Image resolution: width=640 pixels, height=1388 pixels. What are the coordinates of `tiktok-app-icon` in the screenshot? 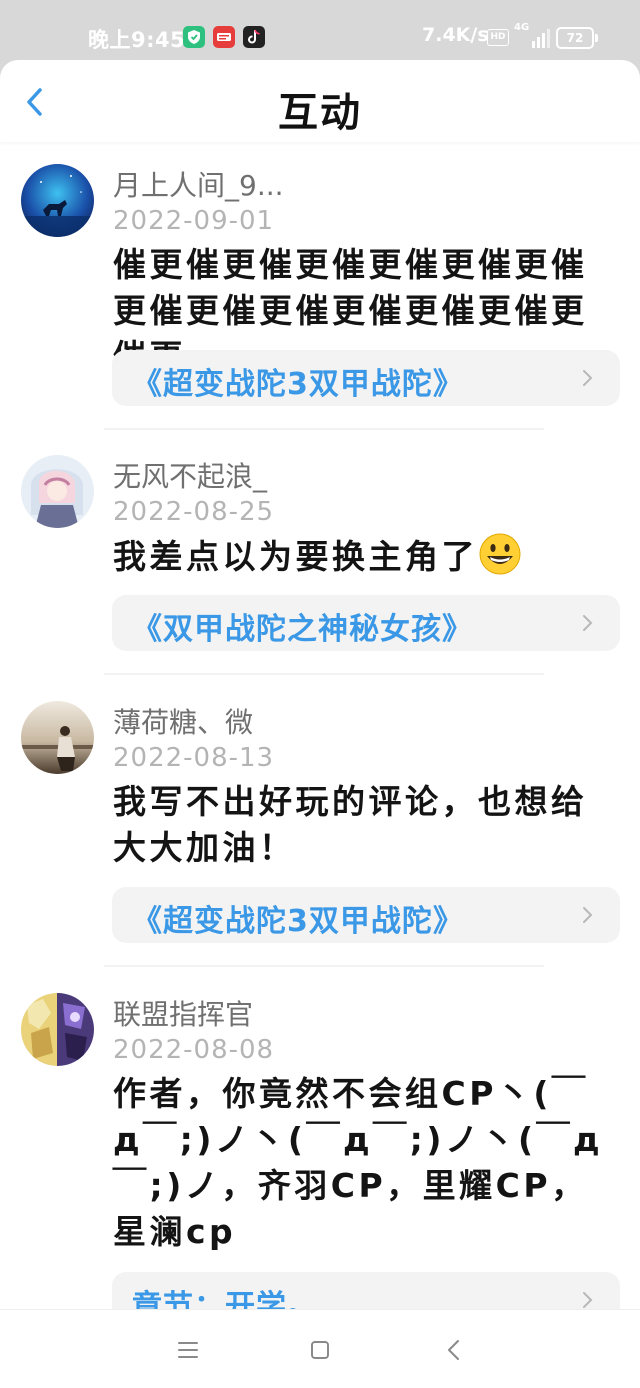 It's located at (254, 37).